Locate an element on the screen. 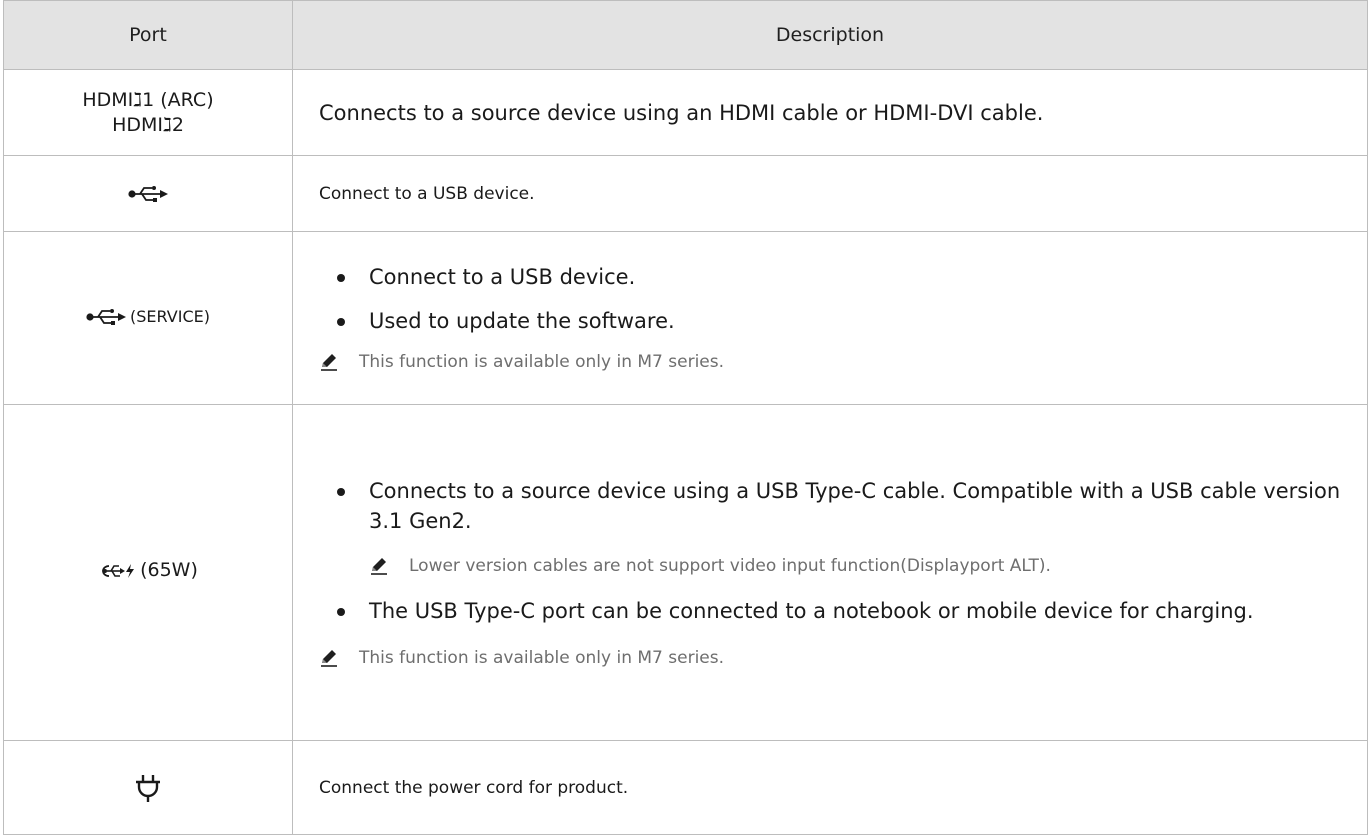 The image size is (1370, 835). header-port: Port is located at coordinates (148, 35).